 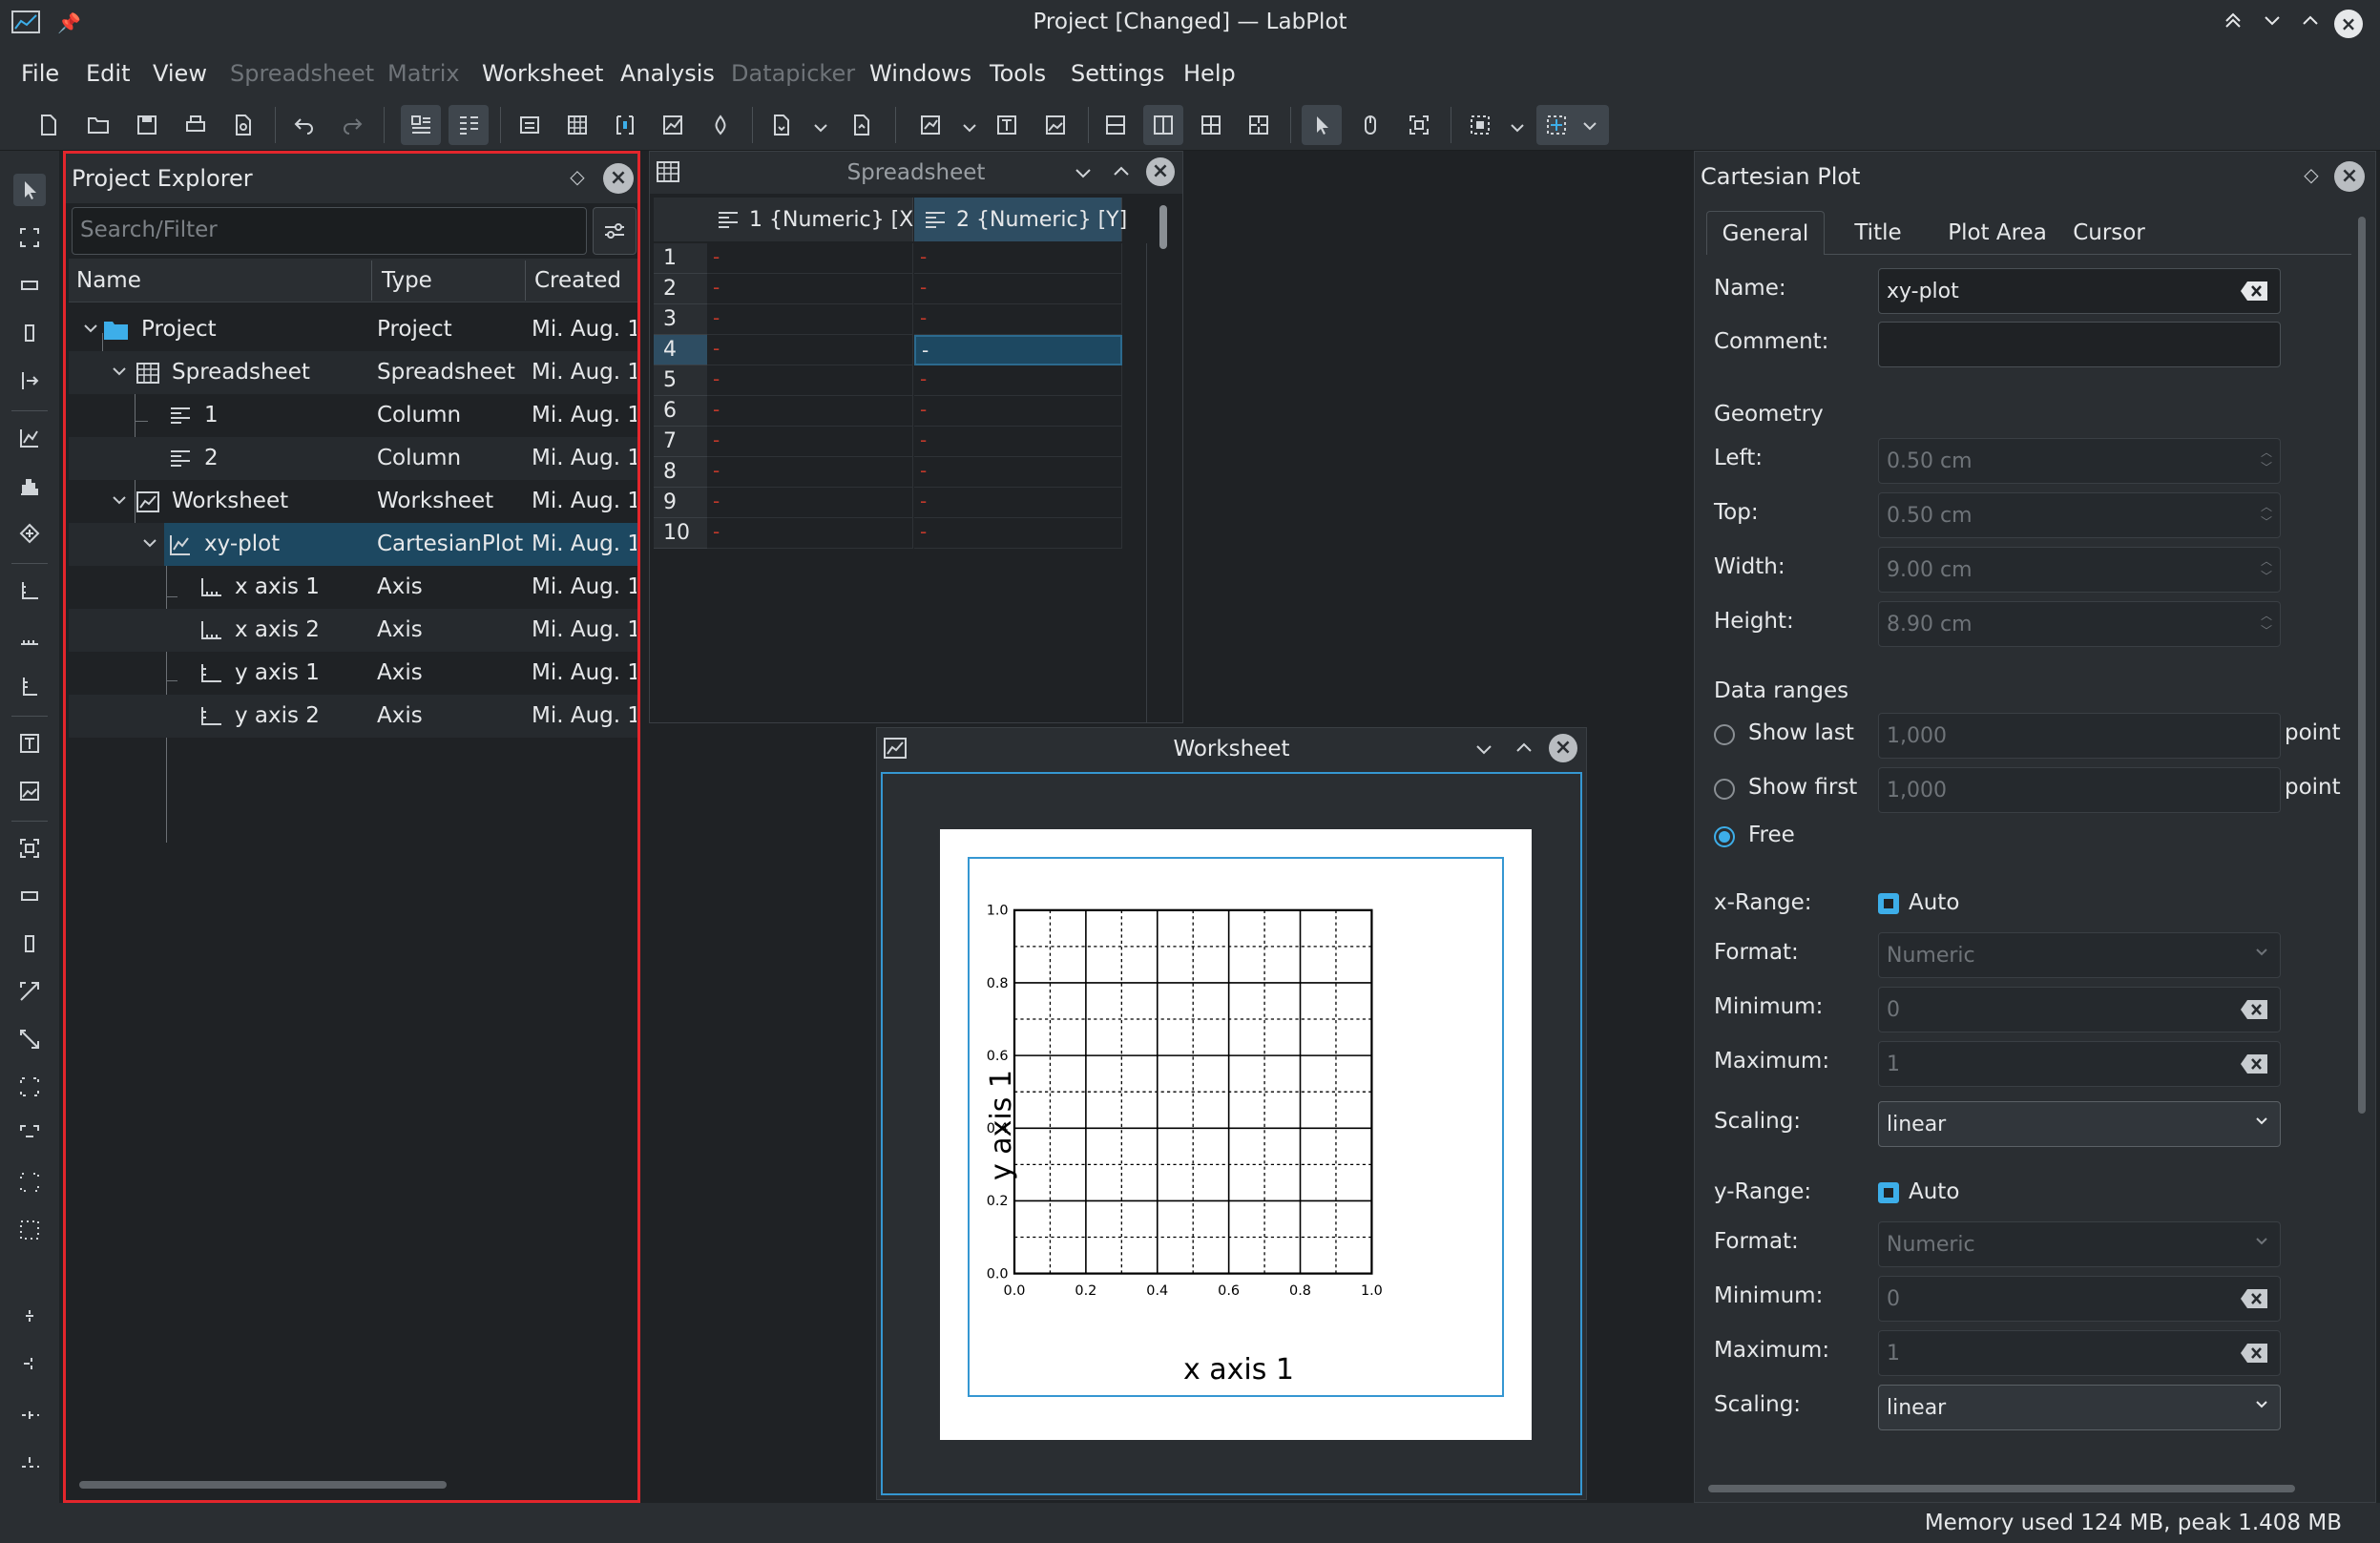 I want to click on select-x-position-tool-icon, so click(x=30, y=381).